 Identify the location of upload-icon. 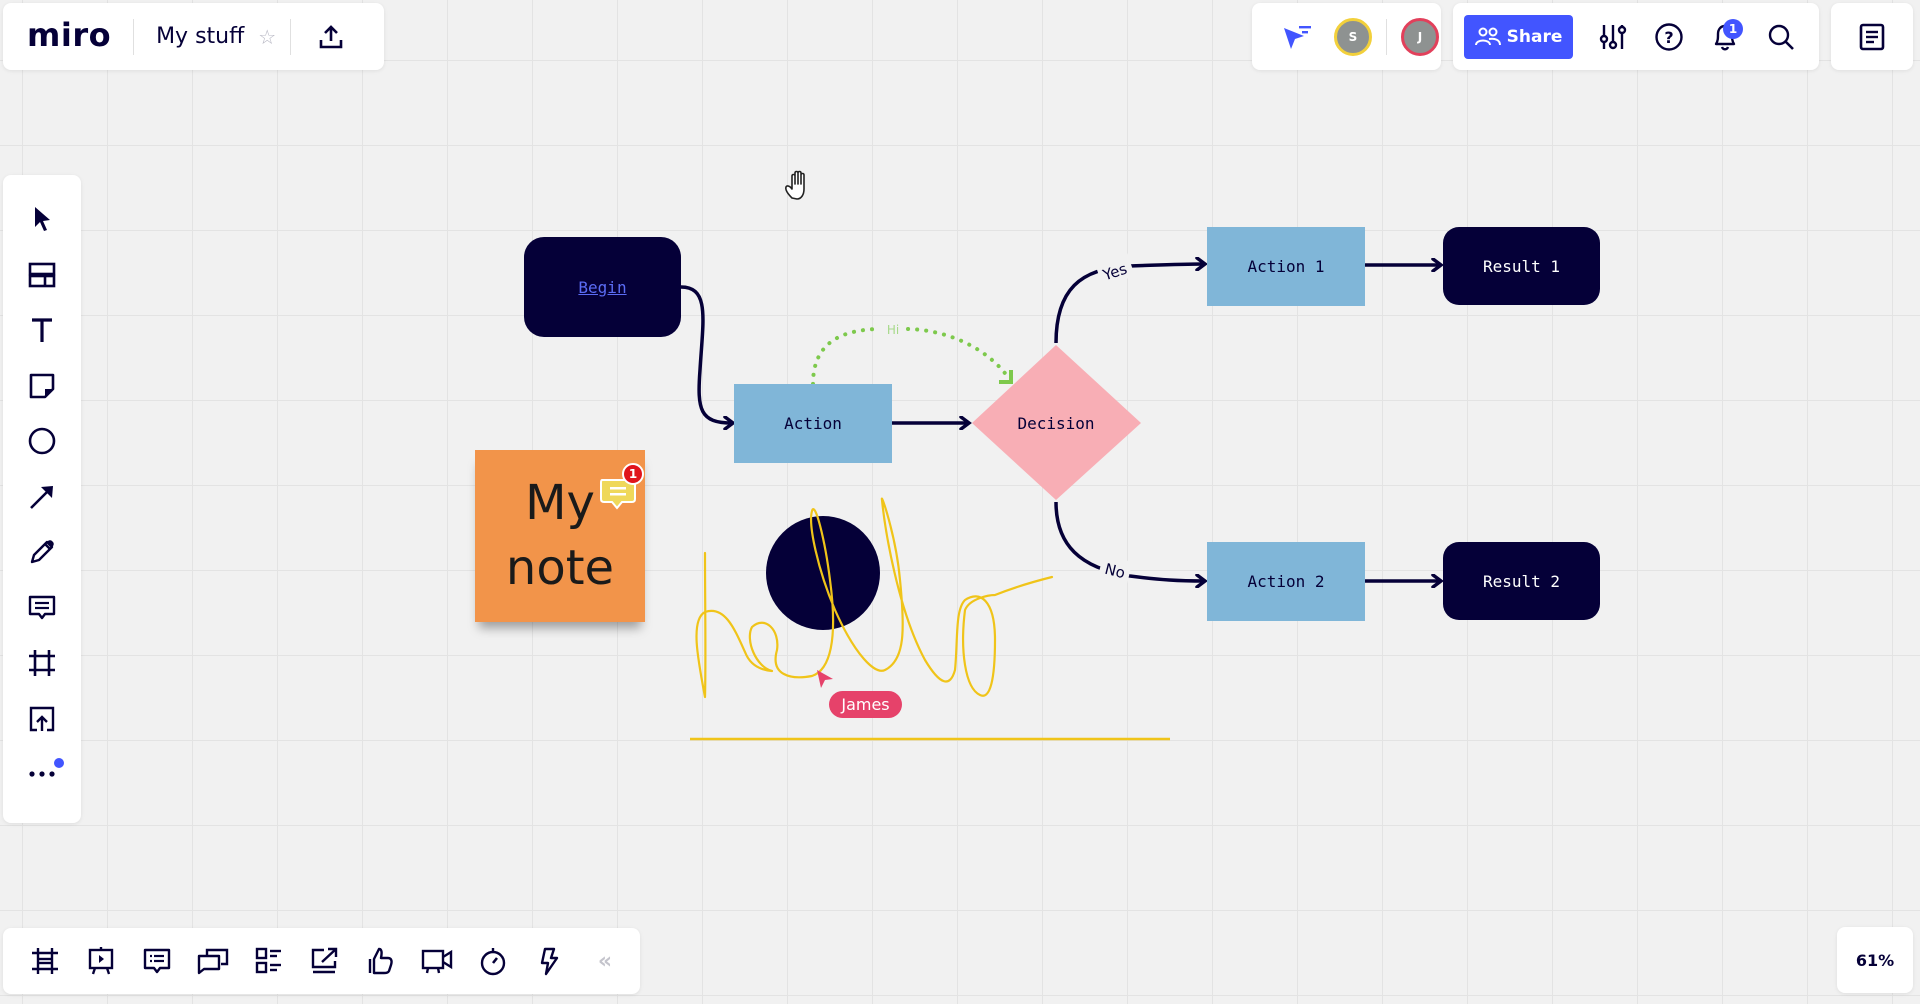
(331, 36).